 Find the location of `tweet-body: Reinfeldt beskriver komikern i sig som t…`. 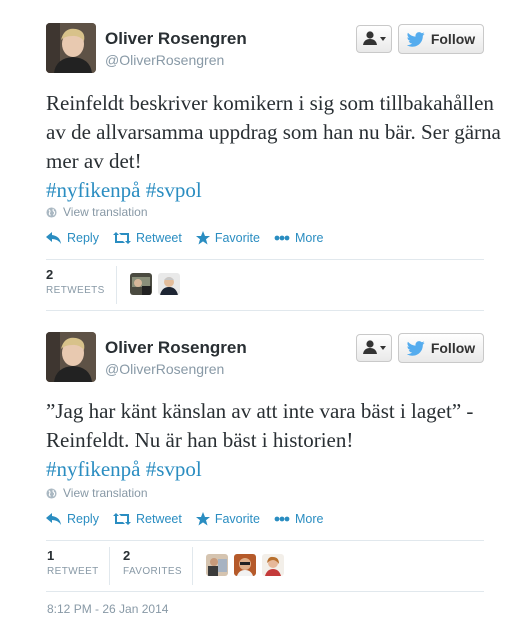

tweet-body: Reinfeldt beskriver komikern i sig som t… is located at coordinates (273, 132).